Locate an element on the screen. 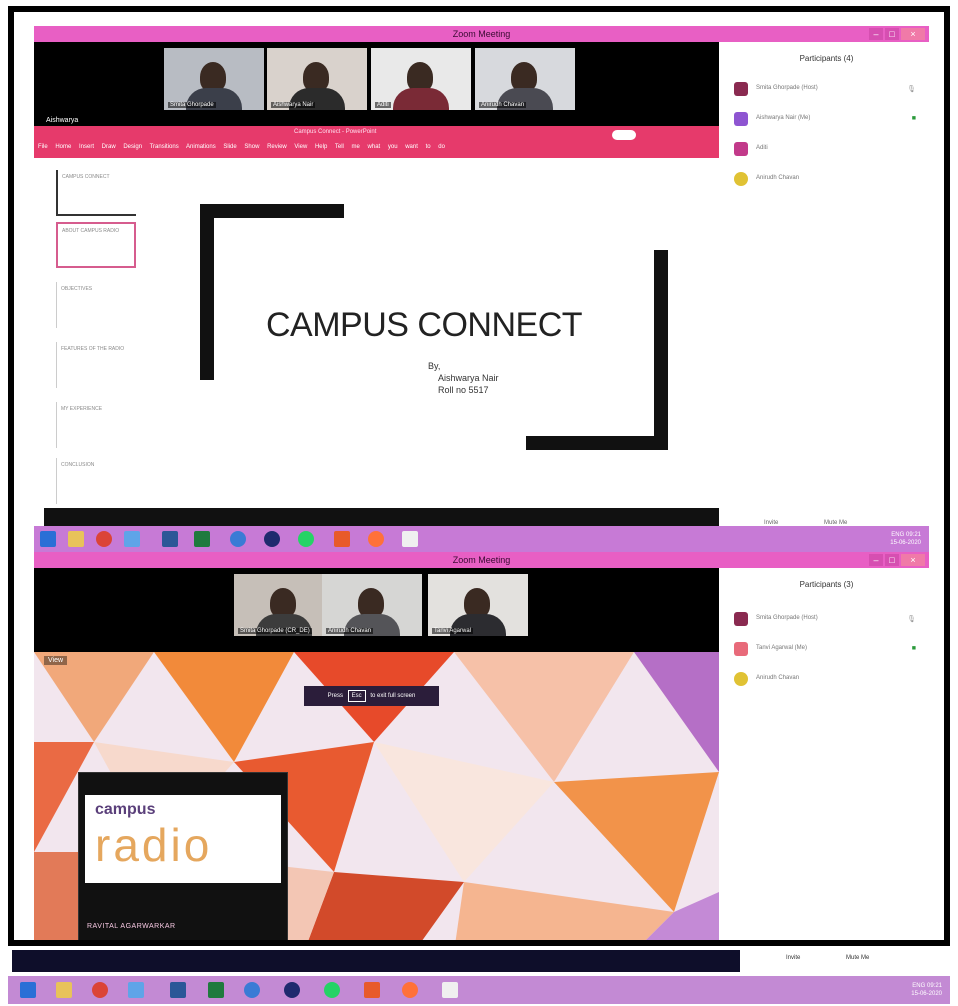 The image size is (958, 1006). tile-name: Tanvi Agarwal is located at coordinates (453, 631).